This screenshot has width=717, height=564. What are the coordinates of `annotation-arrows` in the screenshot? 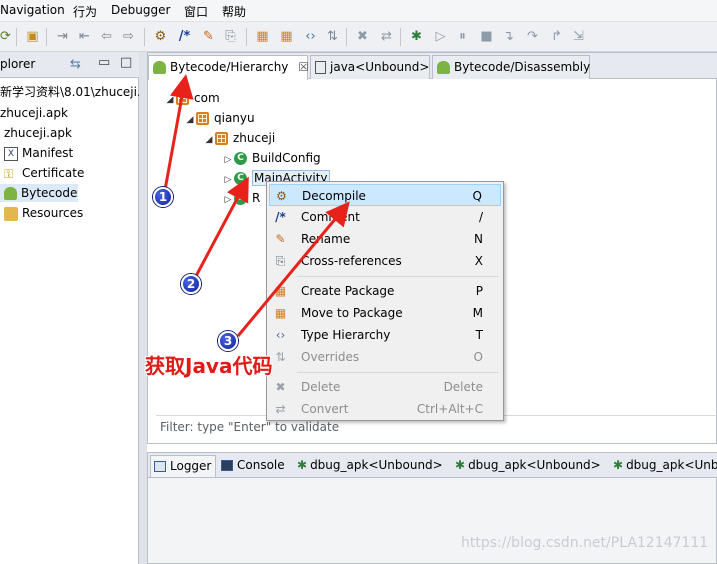 It's located at (256, 205).